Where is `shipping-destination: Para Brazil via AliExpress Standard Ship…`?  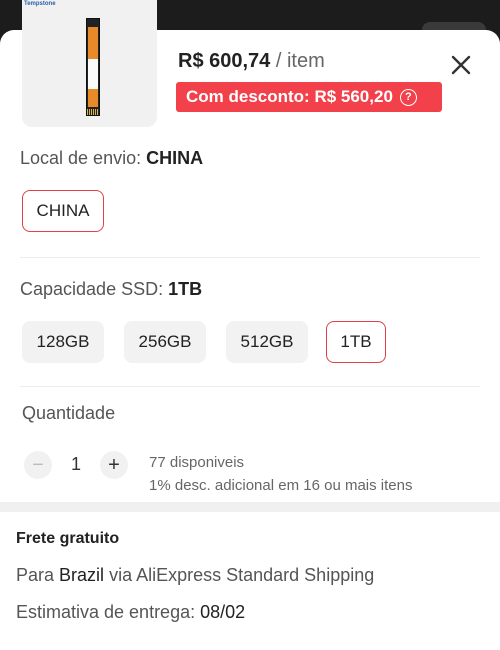
shipping-destination: Para Brazil via AliExpress Standard Ship… is located at coordinates (195, 575).